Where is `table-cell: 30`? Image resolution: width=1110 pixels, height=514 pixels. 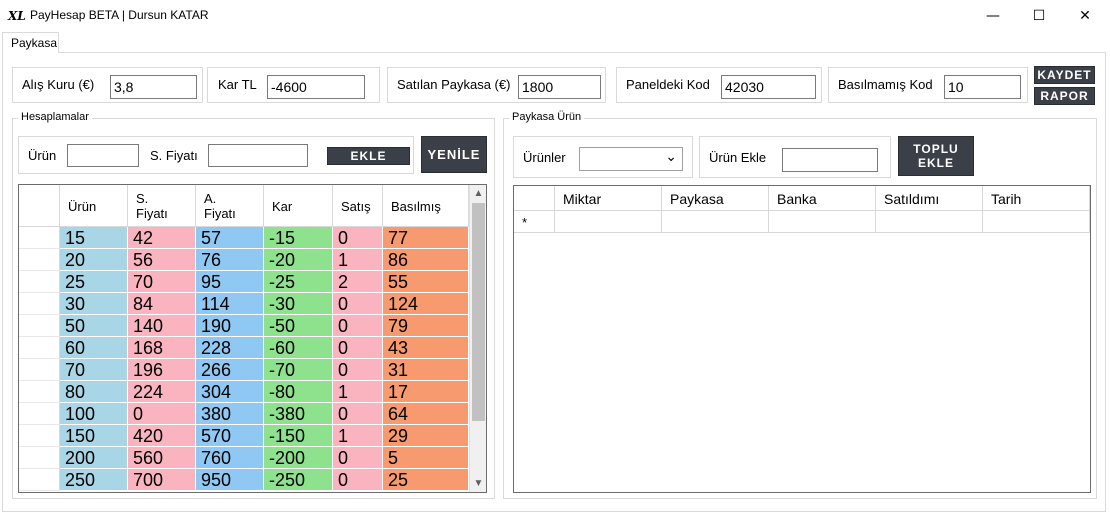 table-cell: 30 is located at coordinates (94, 304).